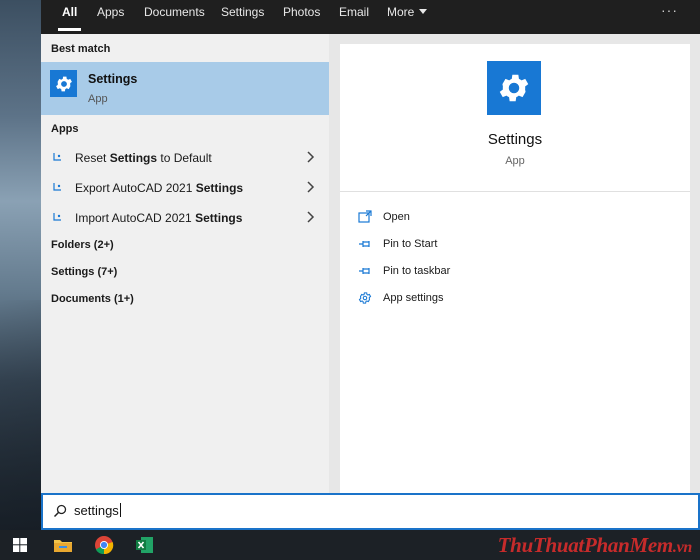 This screenshot has height=560, width=700. I want to click on chrome-icon, so click(104, 545).